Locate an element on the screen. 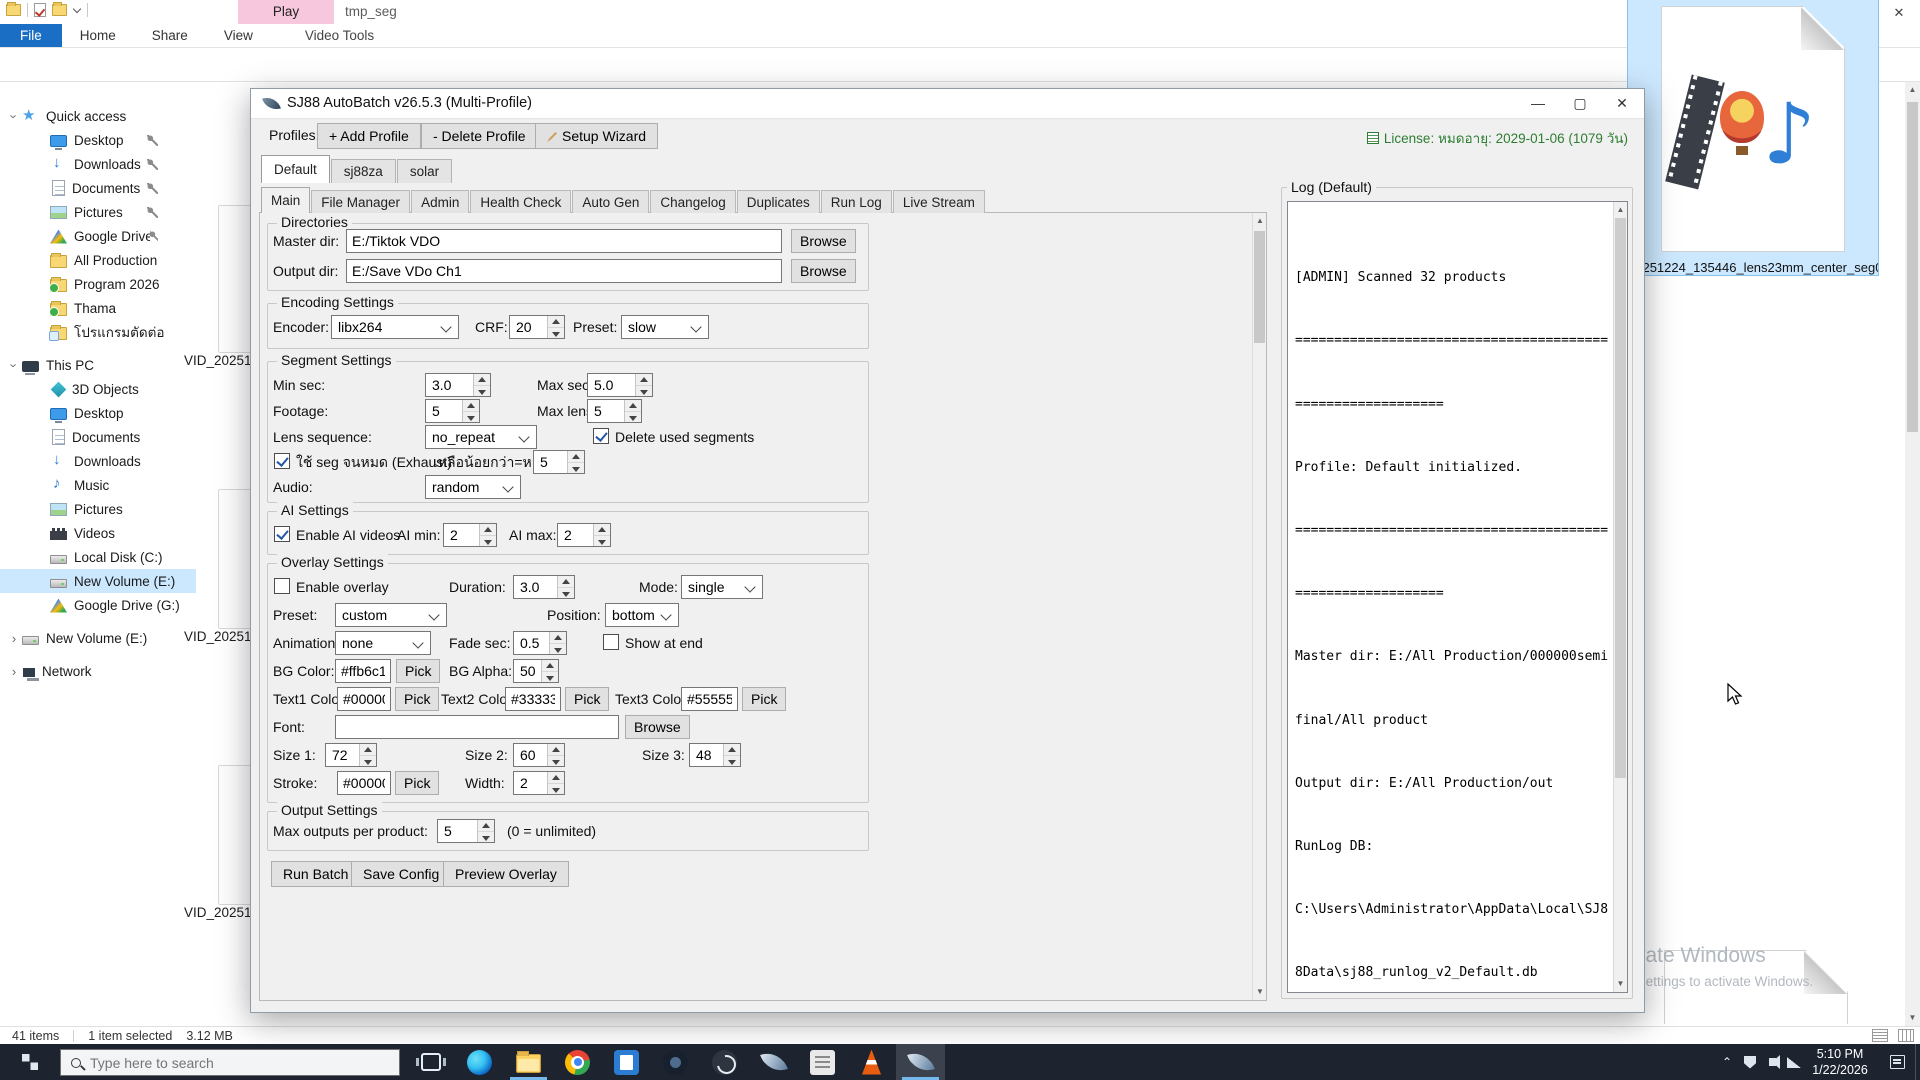 The image size is (1920, 1080). section-tab: File Manager is located at coordinates (361, 201).